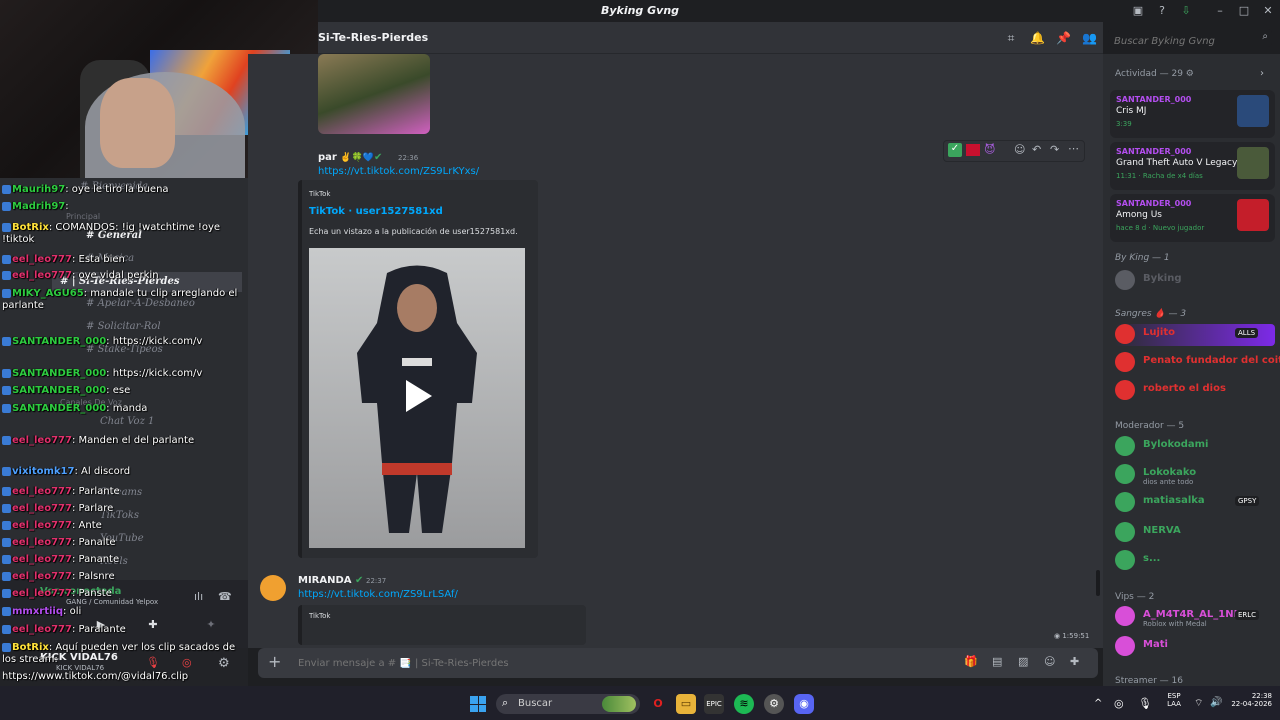  What do you see at coordinates (376, 211) in the screenshot?
I see `embed-title: TikTok · user1527581xd` at bounding box center [376, 211].